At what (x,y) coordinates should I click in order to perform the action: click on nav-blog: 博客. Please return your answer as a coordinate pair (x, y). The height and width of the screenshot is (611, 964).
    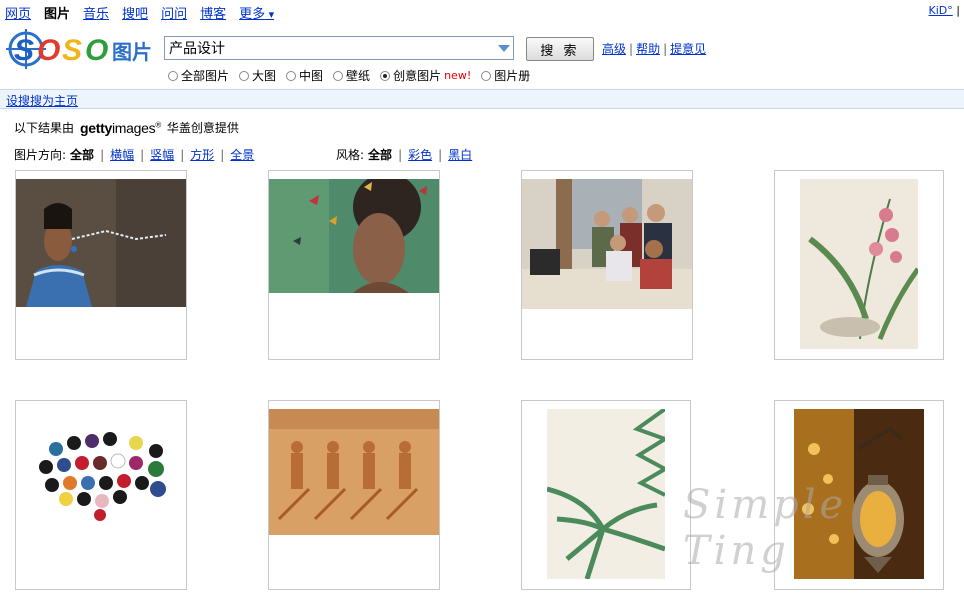
    Looking at the image, I should click on (213, 12).